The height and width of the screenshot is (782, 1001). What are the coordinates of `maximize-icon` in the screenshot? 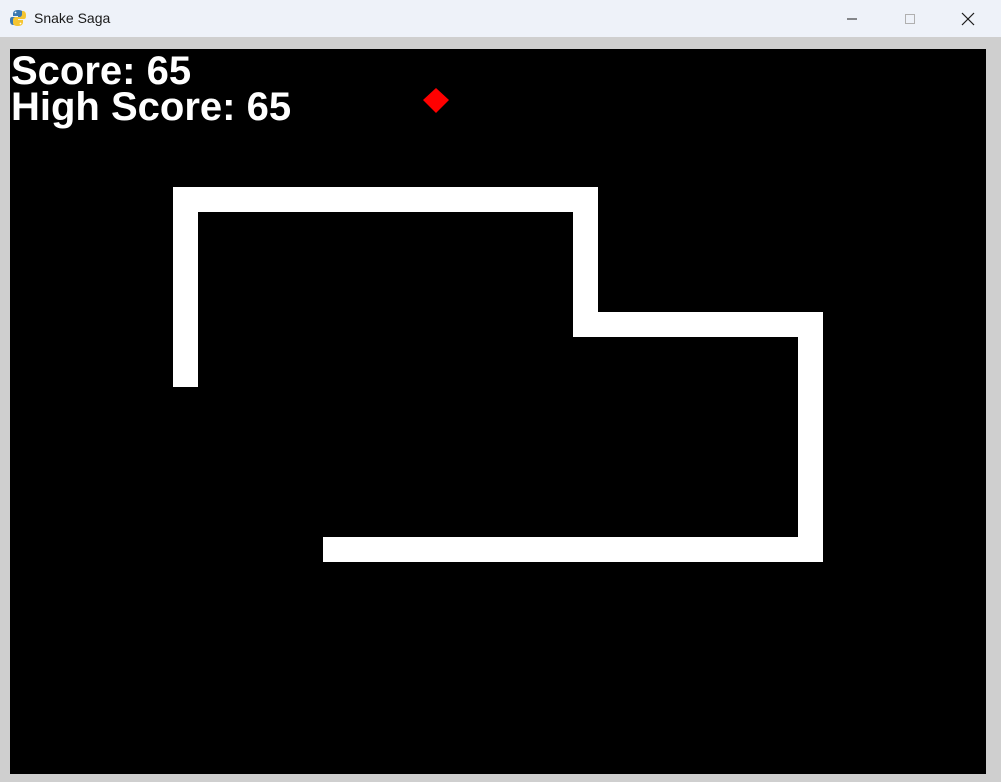 It's located at (910, 18).